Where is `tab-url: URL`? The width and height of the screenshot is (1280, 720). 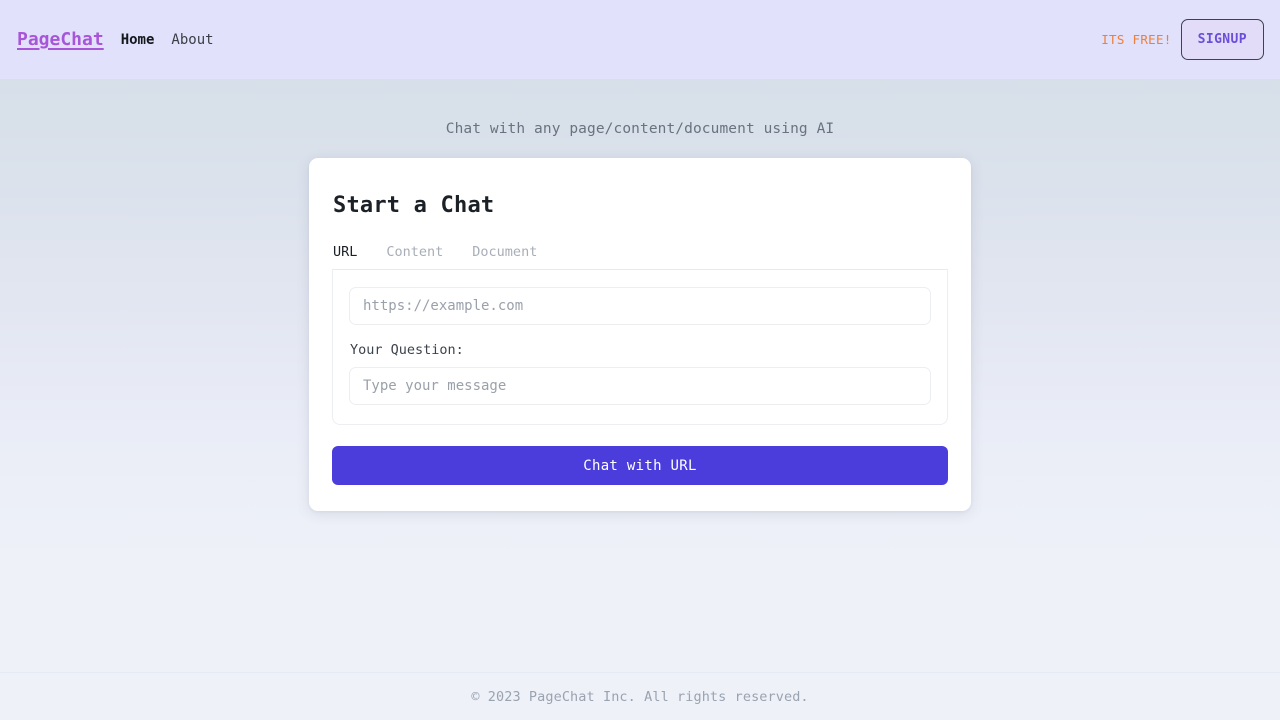 tab-url: URL is located at coordinates (353, 252).